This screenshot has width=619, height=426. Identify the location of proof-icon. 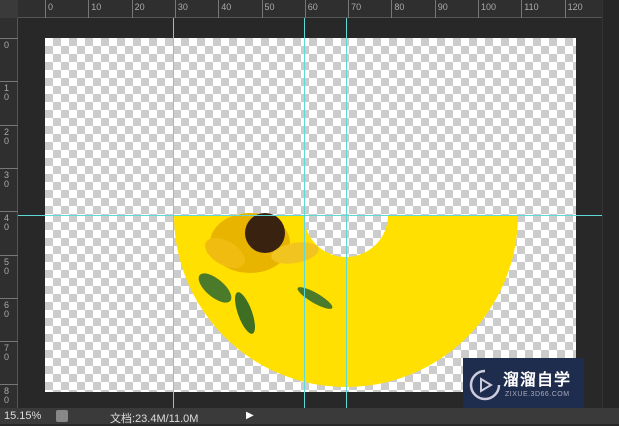
(62, 416).